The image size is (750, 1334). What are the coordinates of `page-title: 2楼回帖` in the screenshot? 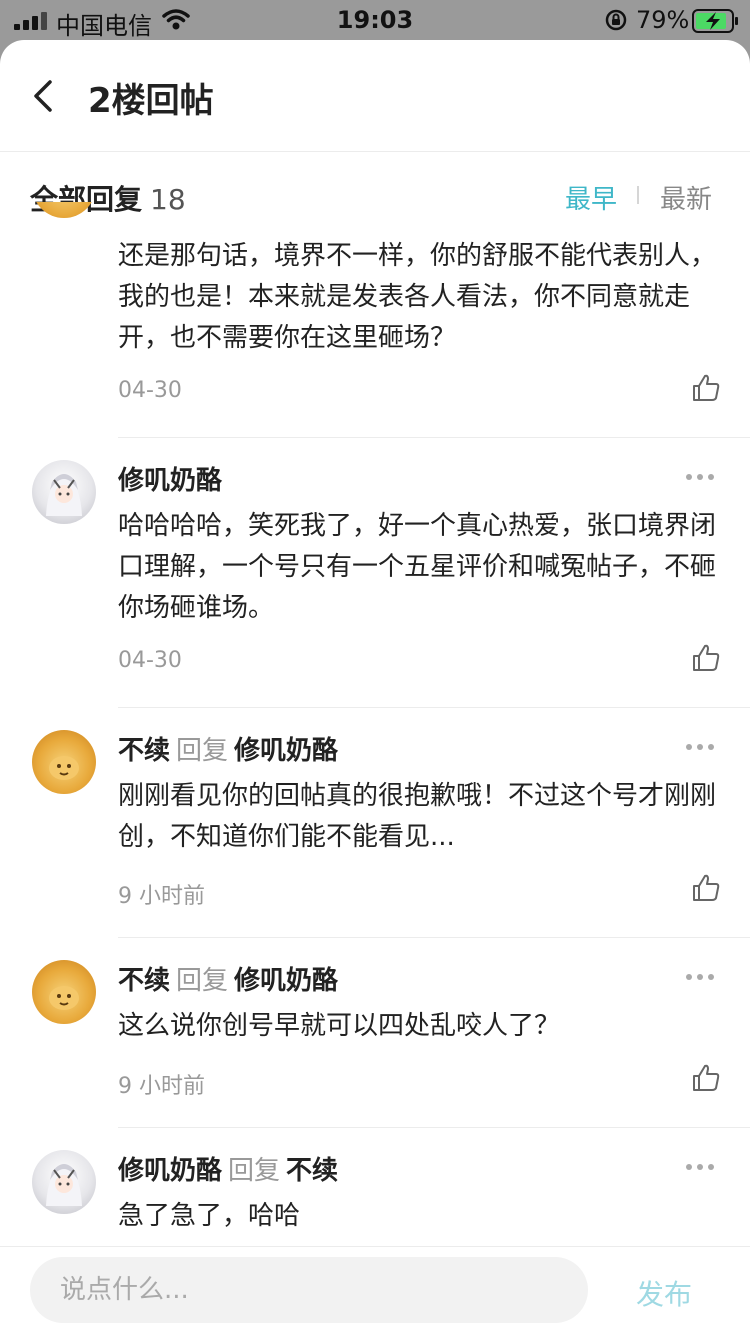 It's located at (151, 101).